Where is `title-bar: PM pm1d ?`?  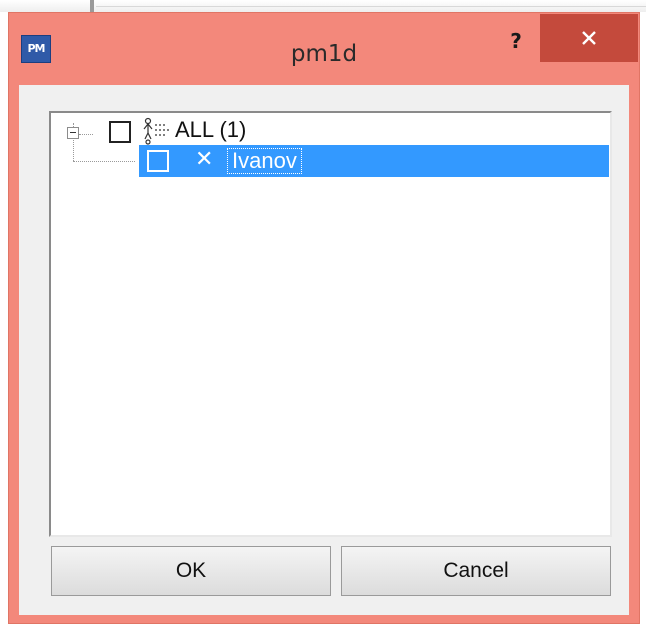
title-bar: PM pm1d ? is located at coordinates (324, 49).